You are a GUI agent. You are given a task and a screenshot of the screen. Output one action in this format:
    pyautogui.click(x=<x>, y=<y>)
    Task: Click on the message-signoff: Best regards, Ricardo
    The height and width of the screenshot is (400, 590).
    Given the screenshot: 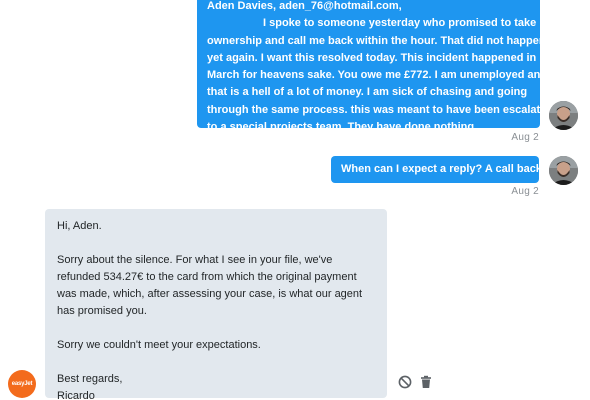 What is the action you would take?
    pyautogui.click(x=216, y=385)
    